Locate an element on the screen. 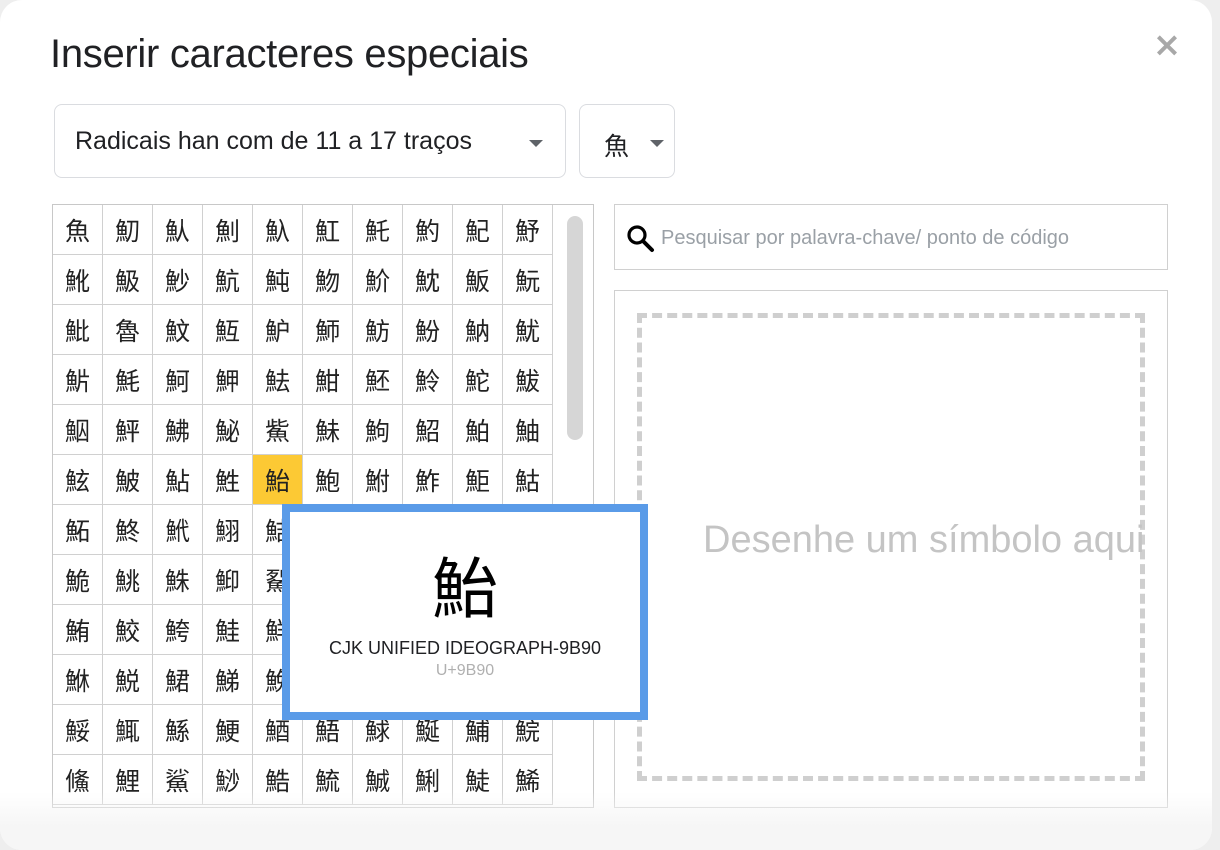 This screenshot has width=1220, height=850. character-cell: 魺 is located at coordinates (178, 380).